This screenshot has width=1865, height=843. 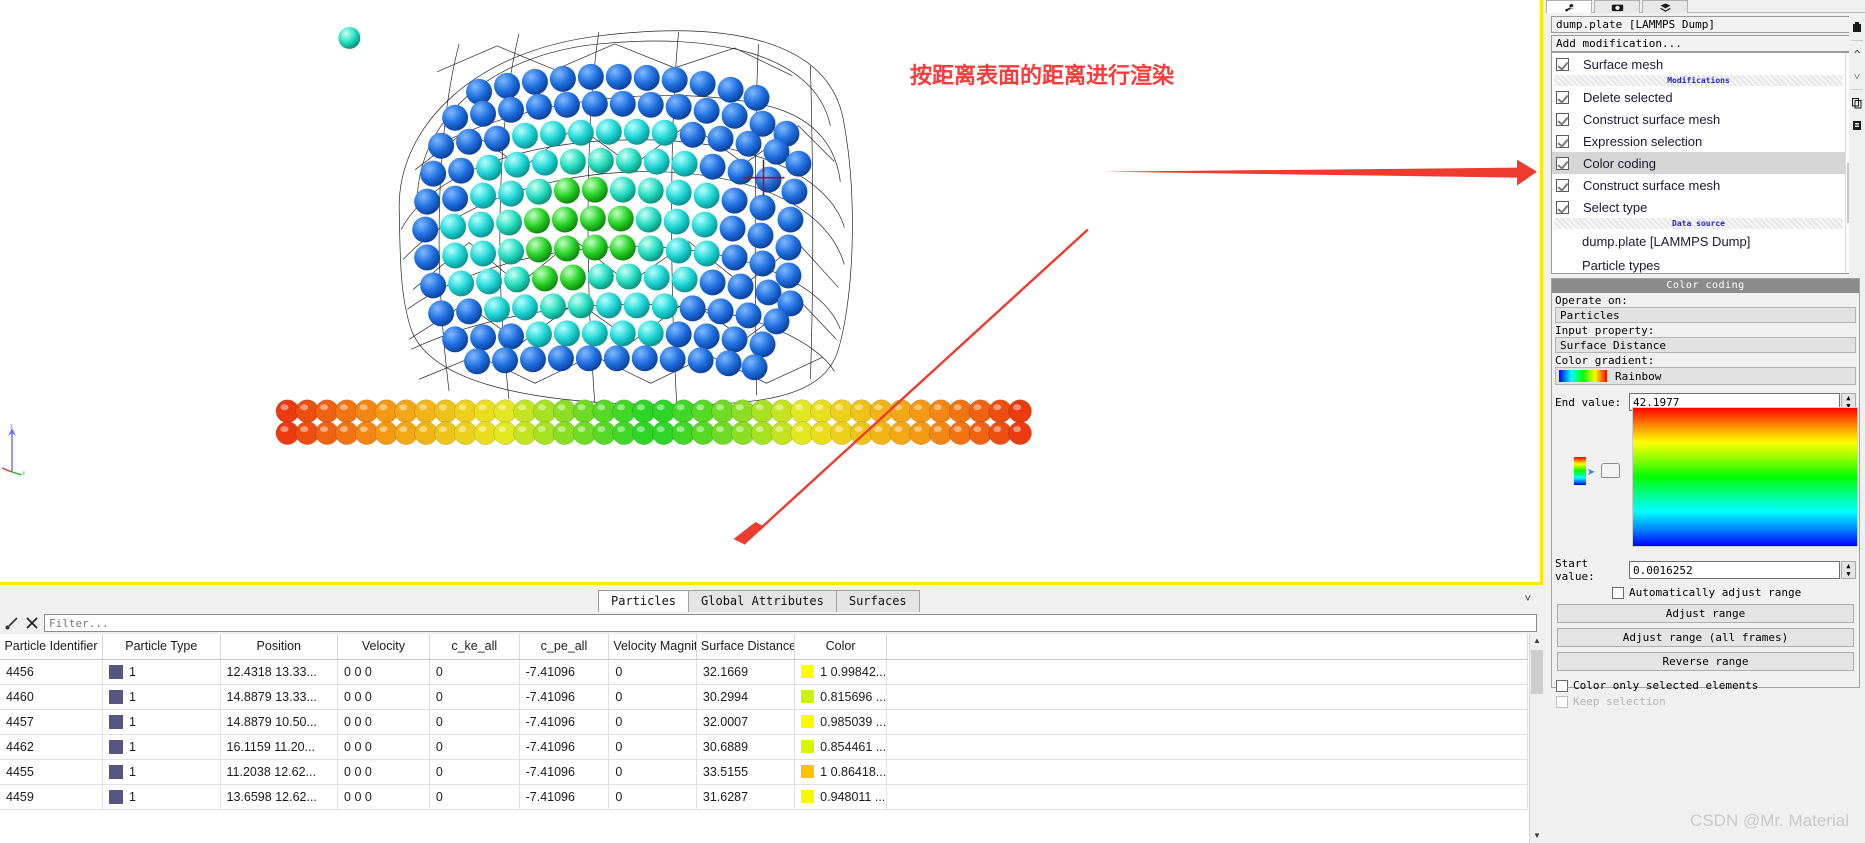 What do you see at coordinates (841, 647) in the screenshot?
I see `col-color: Color` at bounding box center [841, 647].